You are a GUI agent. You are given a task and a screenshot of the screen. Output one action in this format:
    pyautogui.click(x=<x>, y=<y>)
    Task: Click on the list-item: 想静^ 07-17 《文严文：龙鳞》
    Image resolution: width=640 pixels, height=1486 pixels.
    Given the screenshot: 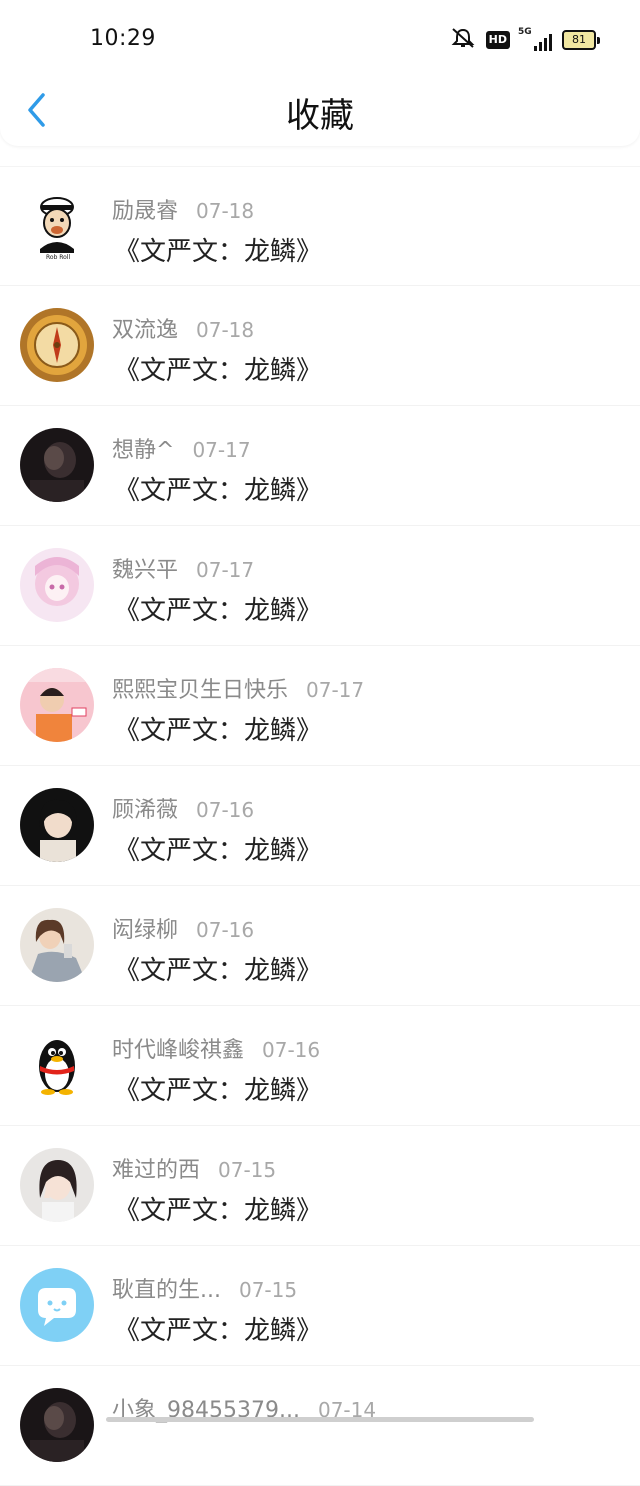 What is the action you would take?
    pyautogui.click(x=320, y=466)
    